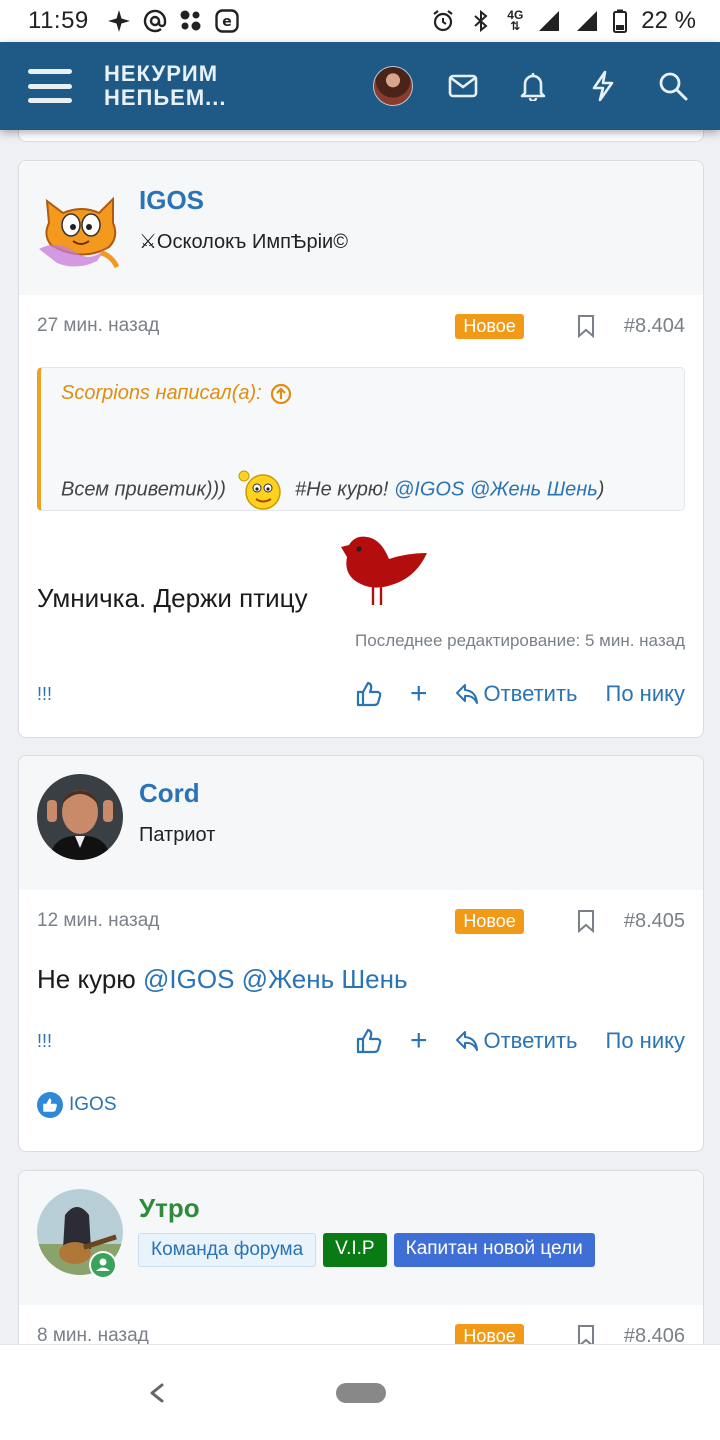 The width and height of the screenshot is (720, 1440). I want to click on dots-icon, so click(190, 20).